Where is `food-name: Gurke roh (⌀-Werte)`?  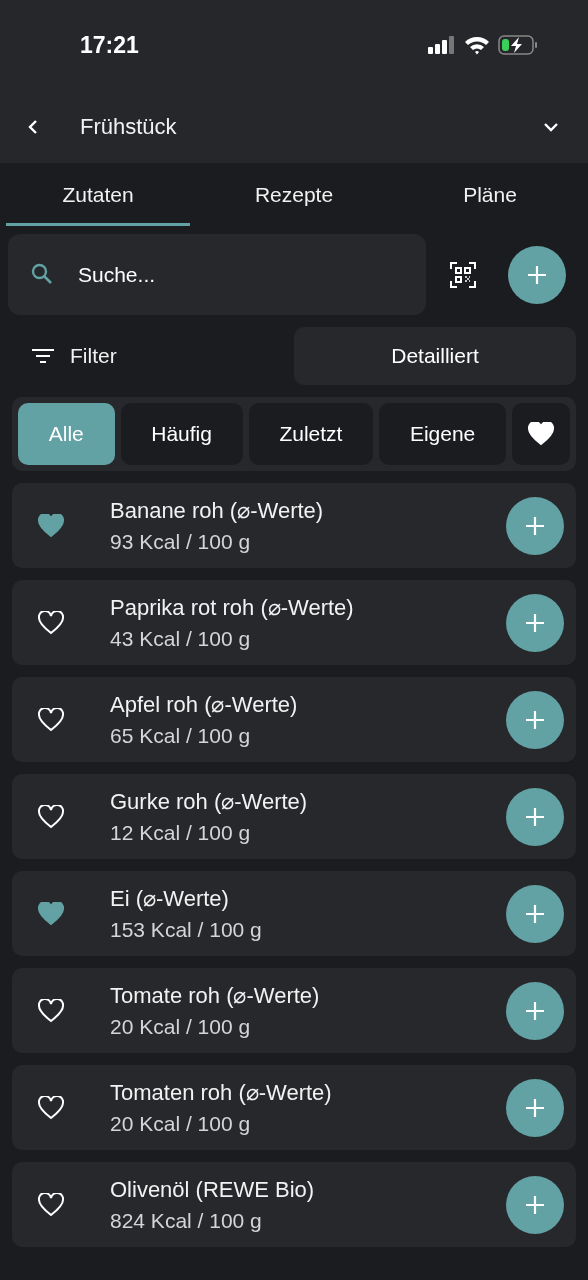
food-name: Gurke roh (⌀-Werte) is located at coordinates (209, 802).